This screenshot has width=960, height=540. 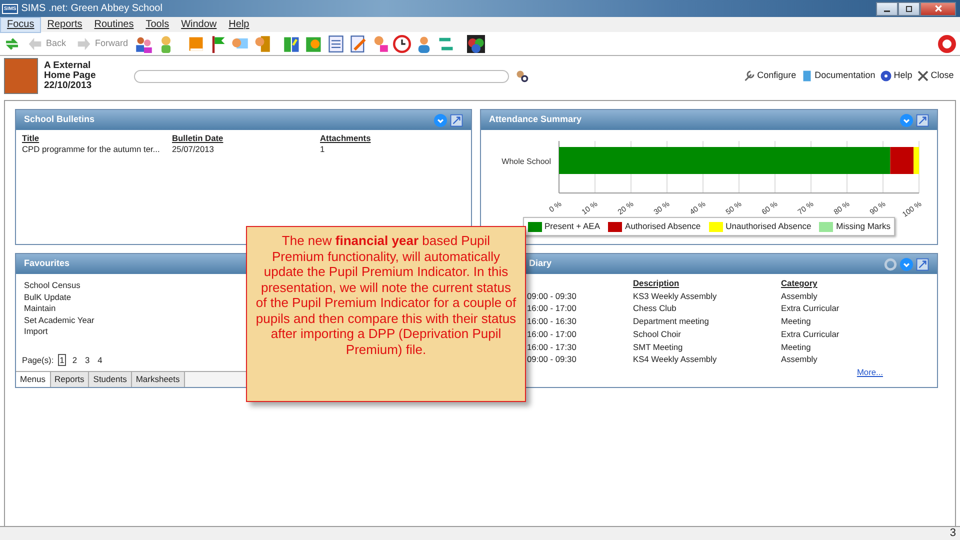 What do you see at coordinates (838, 76) in the screenshot?
I see `header-link: Documentation` at bounding box center [838, 76].